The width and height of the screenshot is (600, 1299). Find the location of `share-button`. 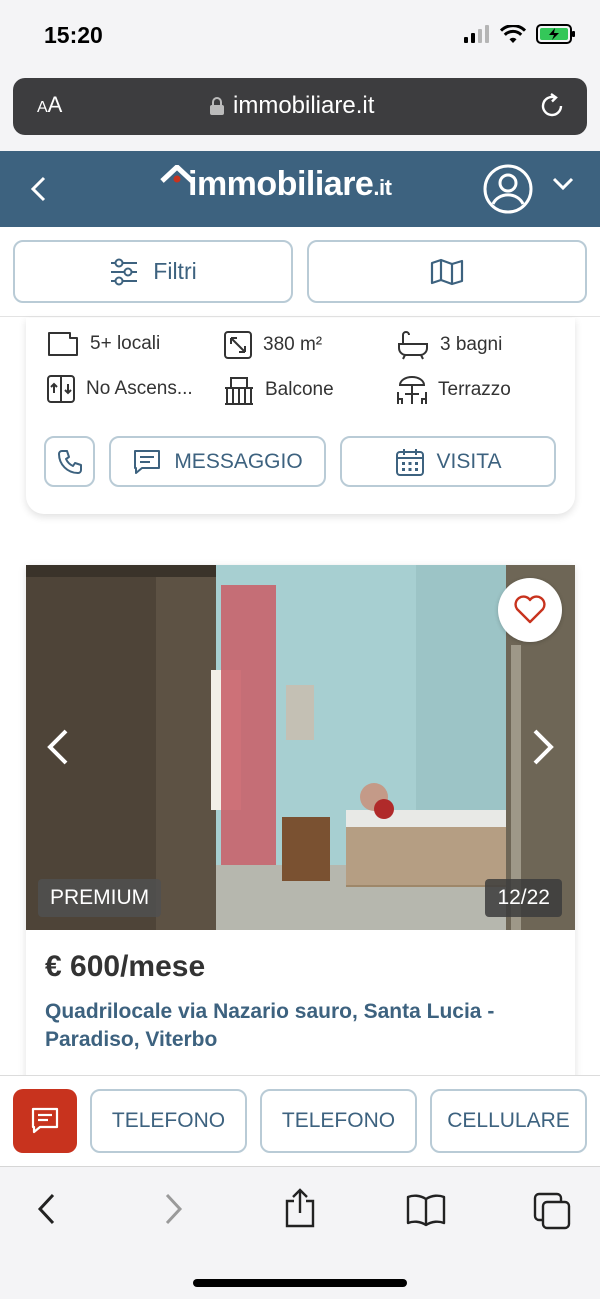

share-button is located at coordinates (300, 1210).